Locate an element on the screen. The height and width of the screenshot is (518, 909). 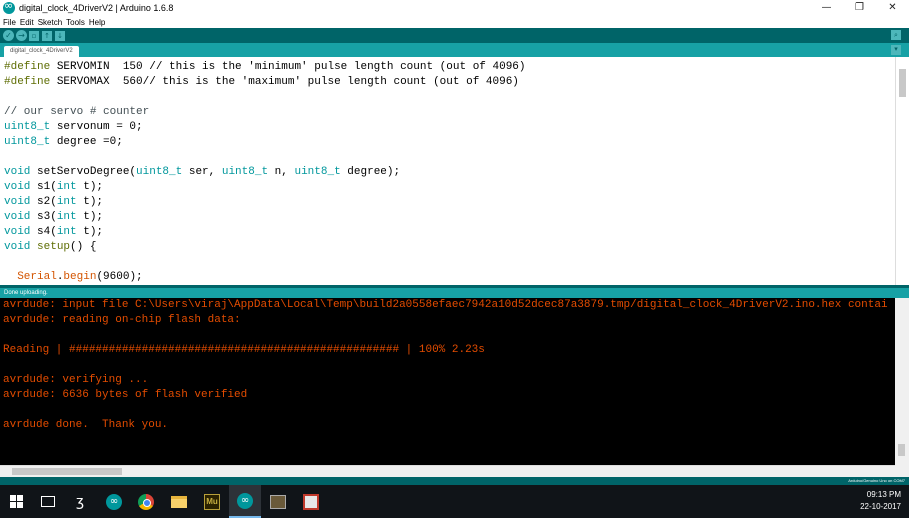
editor-vertical-scrollbar is located at coordinates (902, 171).